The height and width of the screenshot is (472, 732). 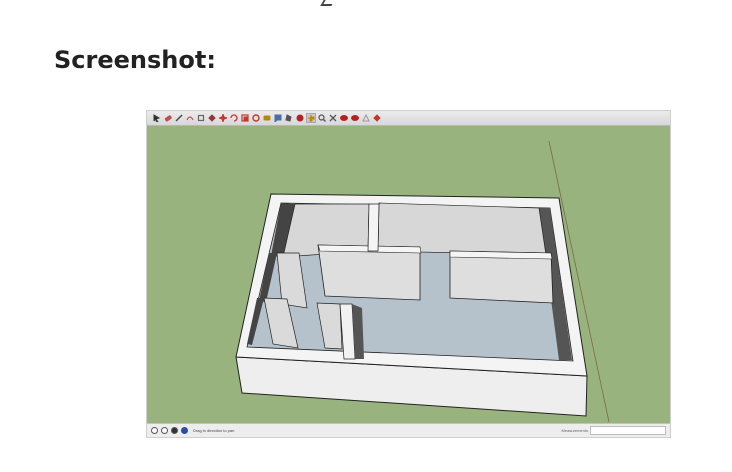 What do you see at coordinates (214, 430) in the screenshot?
I see `status-message: Drag in direction to pan` at bounding box center [214, 430].